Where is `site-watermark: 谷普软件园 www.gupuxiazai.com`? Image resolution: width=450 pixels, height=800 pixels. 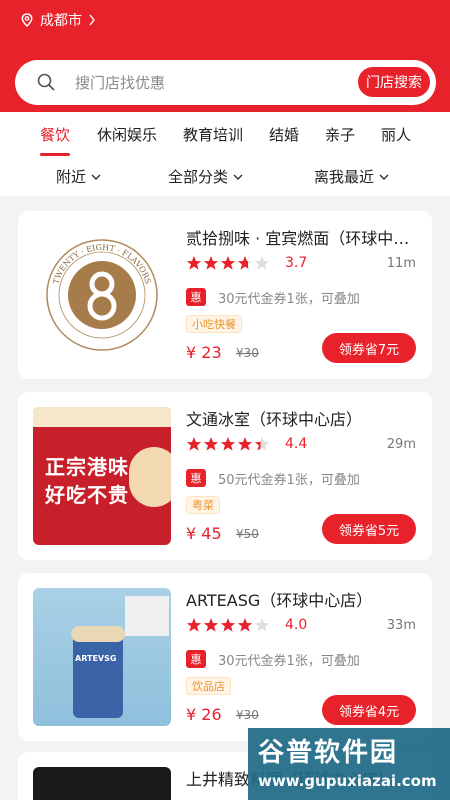
site-watermark: 谷普软件园 www.gupuxiazai.com is located at coordinates (349, 764).